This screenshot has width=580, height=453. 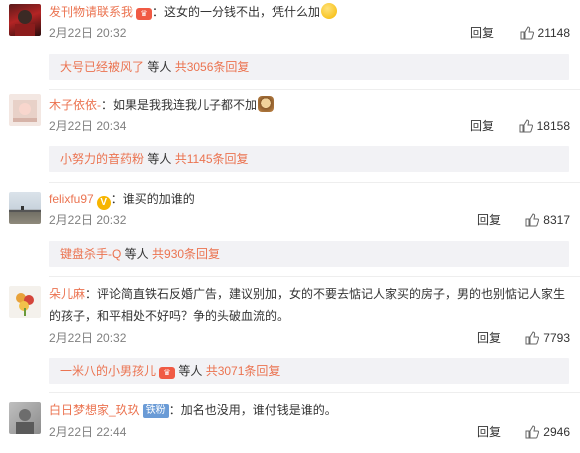 What do you see at coordinates (102, 159) in the screenshot?
I see `sub-reply-user: 小努力的音药粉` at bounding box center [102, 159].